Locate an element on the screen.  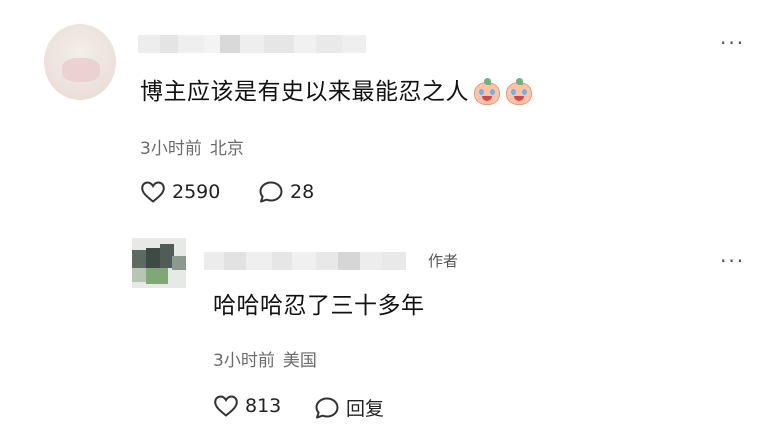
reply-count-button: 28 is located at coordinates (286, 192).